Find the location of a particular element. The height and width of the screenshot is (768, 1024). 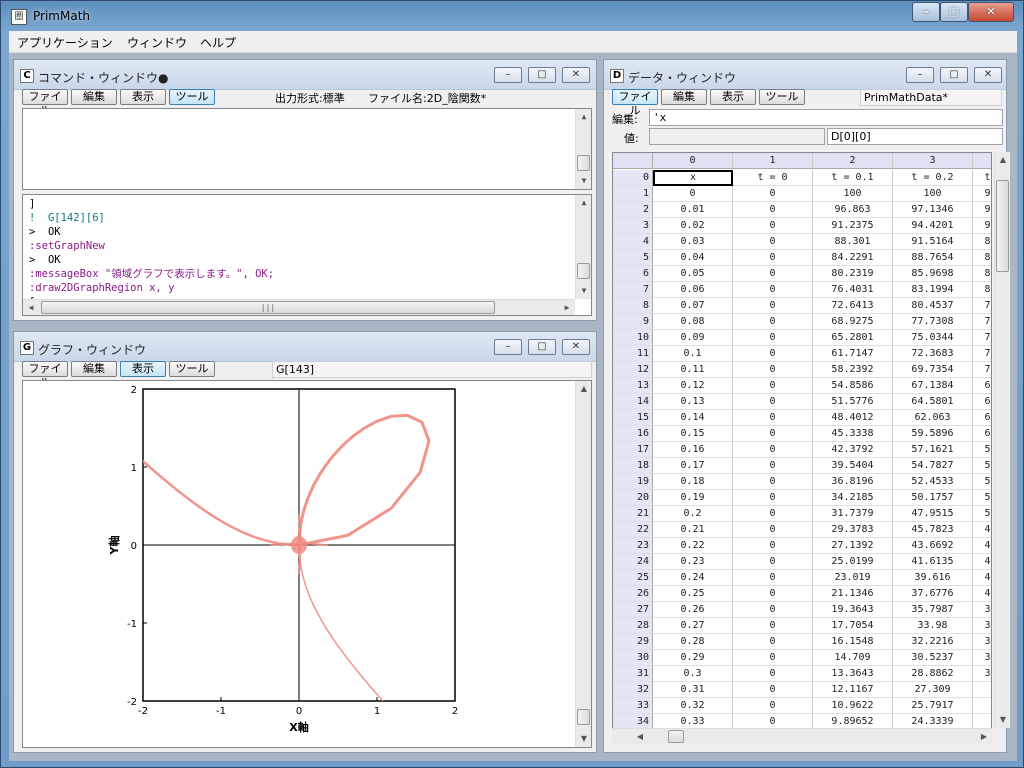

grid-cell: 0.02 is located at coordinates (693, 226).